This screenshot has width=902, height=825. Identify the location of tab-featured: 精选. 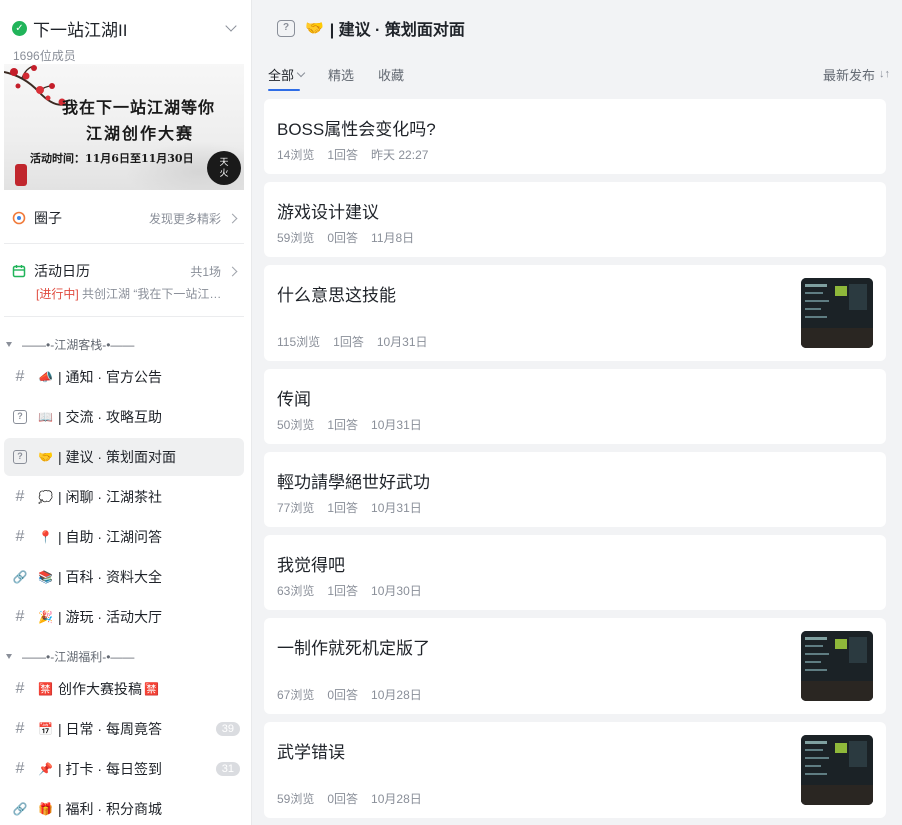
(341, 74).